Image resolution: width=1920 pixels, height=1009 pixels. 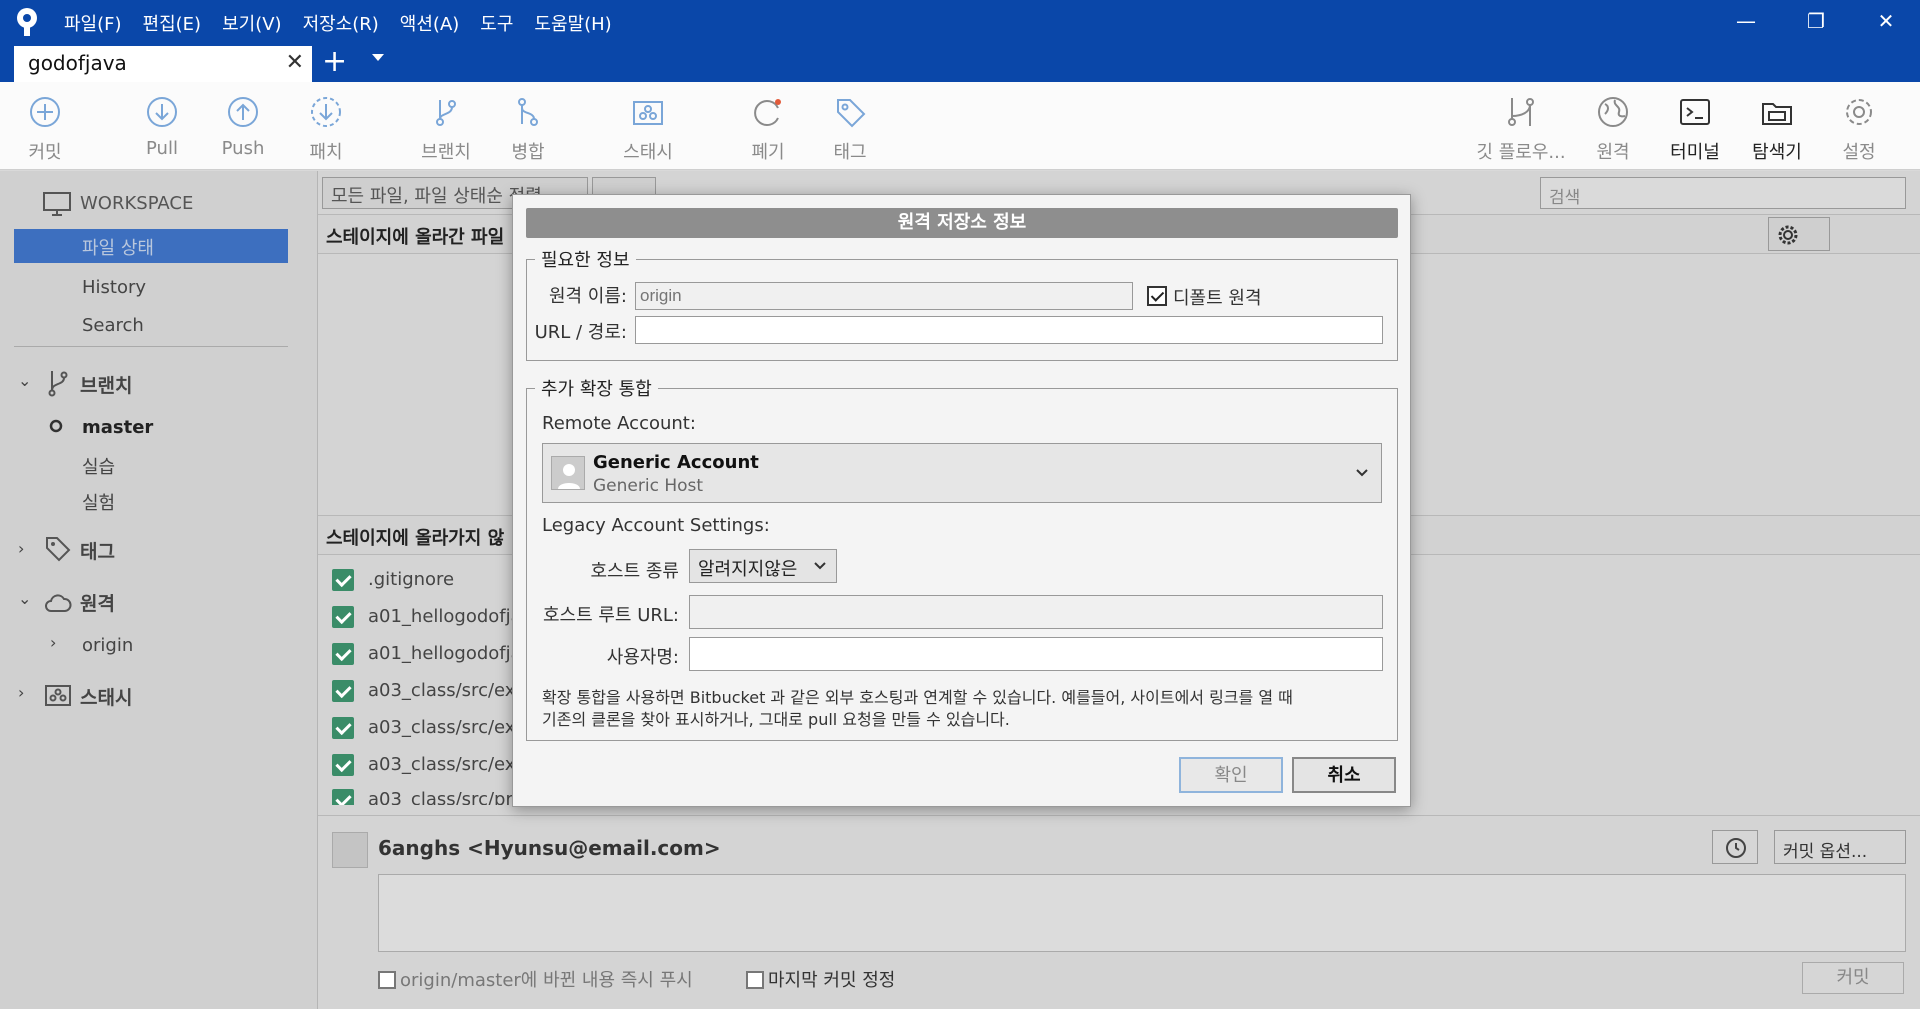 What do you see at coordinates (502, 23) in the screenshot?
I see `menu-tools: 도구` at bounding box center [502, 23].